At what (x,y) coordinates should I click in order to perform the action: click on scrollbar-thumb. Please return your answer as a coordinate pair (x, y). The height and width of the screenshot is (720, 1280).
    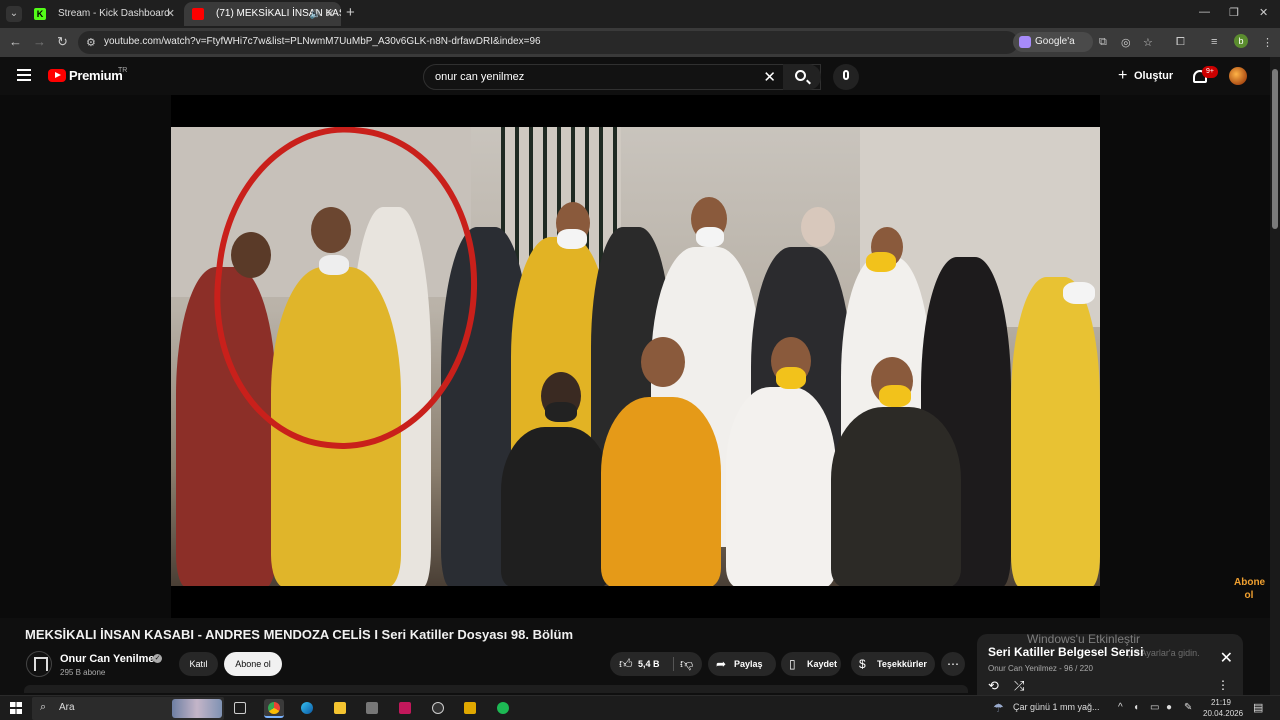
    Looking at the image, I should click on (1275, 149).